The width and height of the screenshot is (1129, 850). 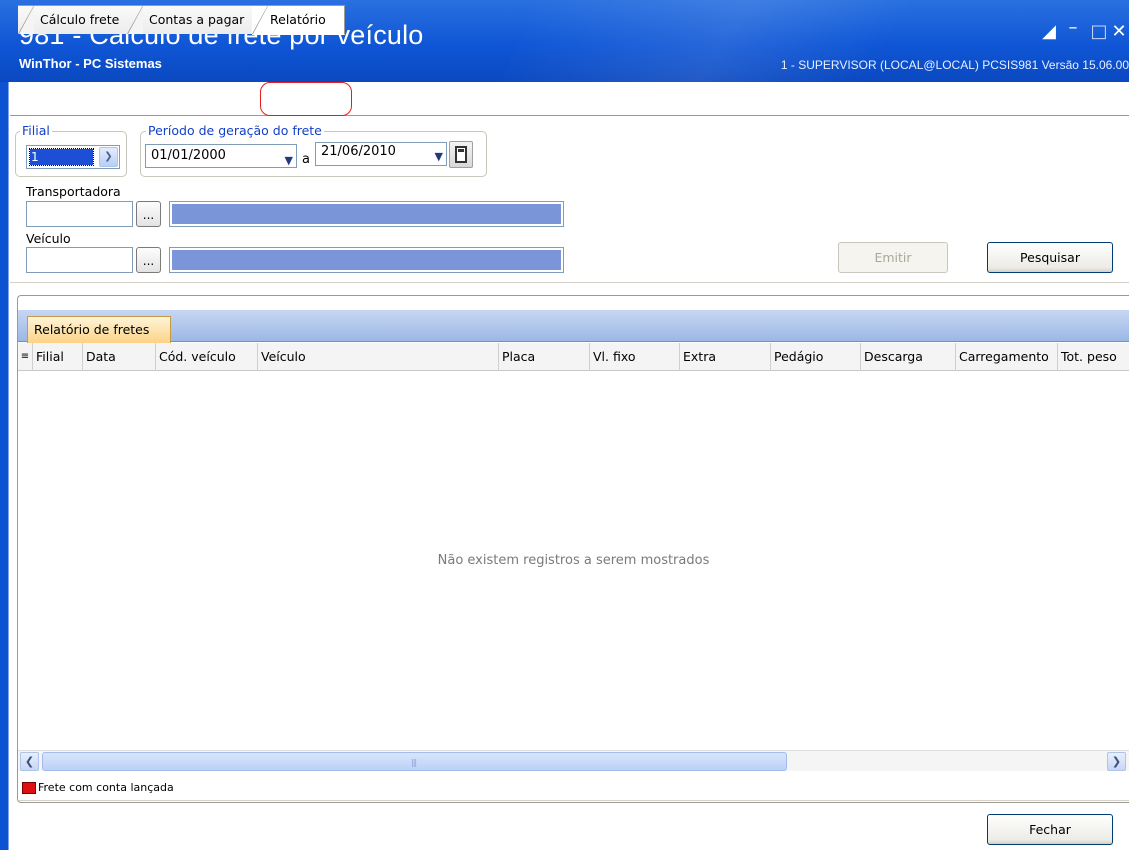 What do you see at coordinates (1050, 257) in the screenshot?
I see `pesquisar-button: Pesquisar` at bounding box center [1050, 257].